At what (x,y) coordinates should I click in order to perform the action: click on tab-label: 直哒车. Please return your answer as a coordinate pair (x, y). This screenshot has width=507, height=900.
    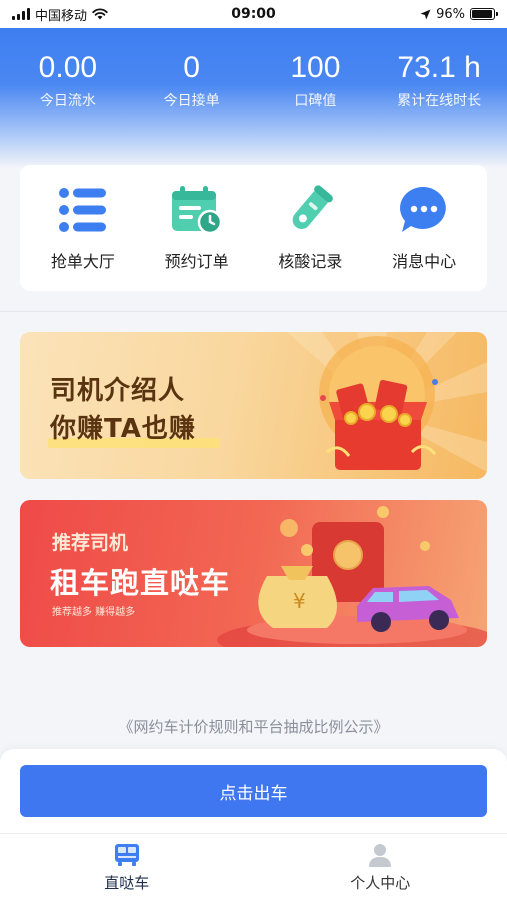
    Looking at the image, I should click on (127, 883).